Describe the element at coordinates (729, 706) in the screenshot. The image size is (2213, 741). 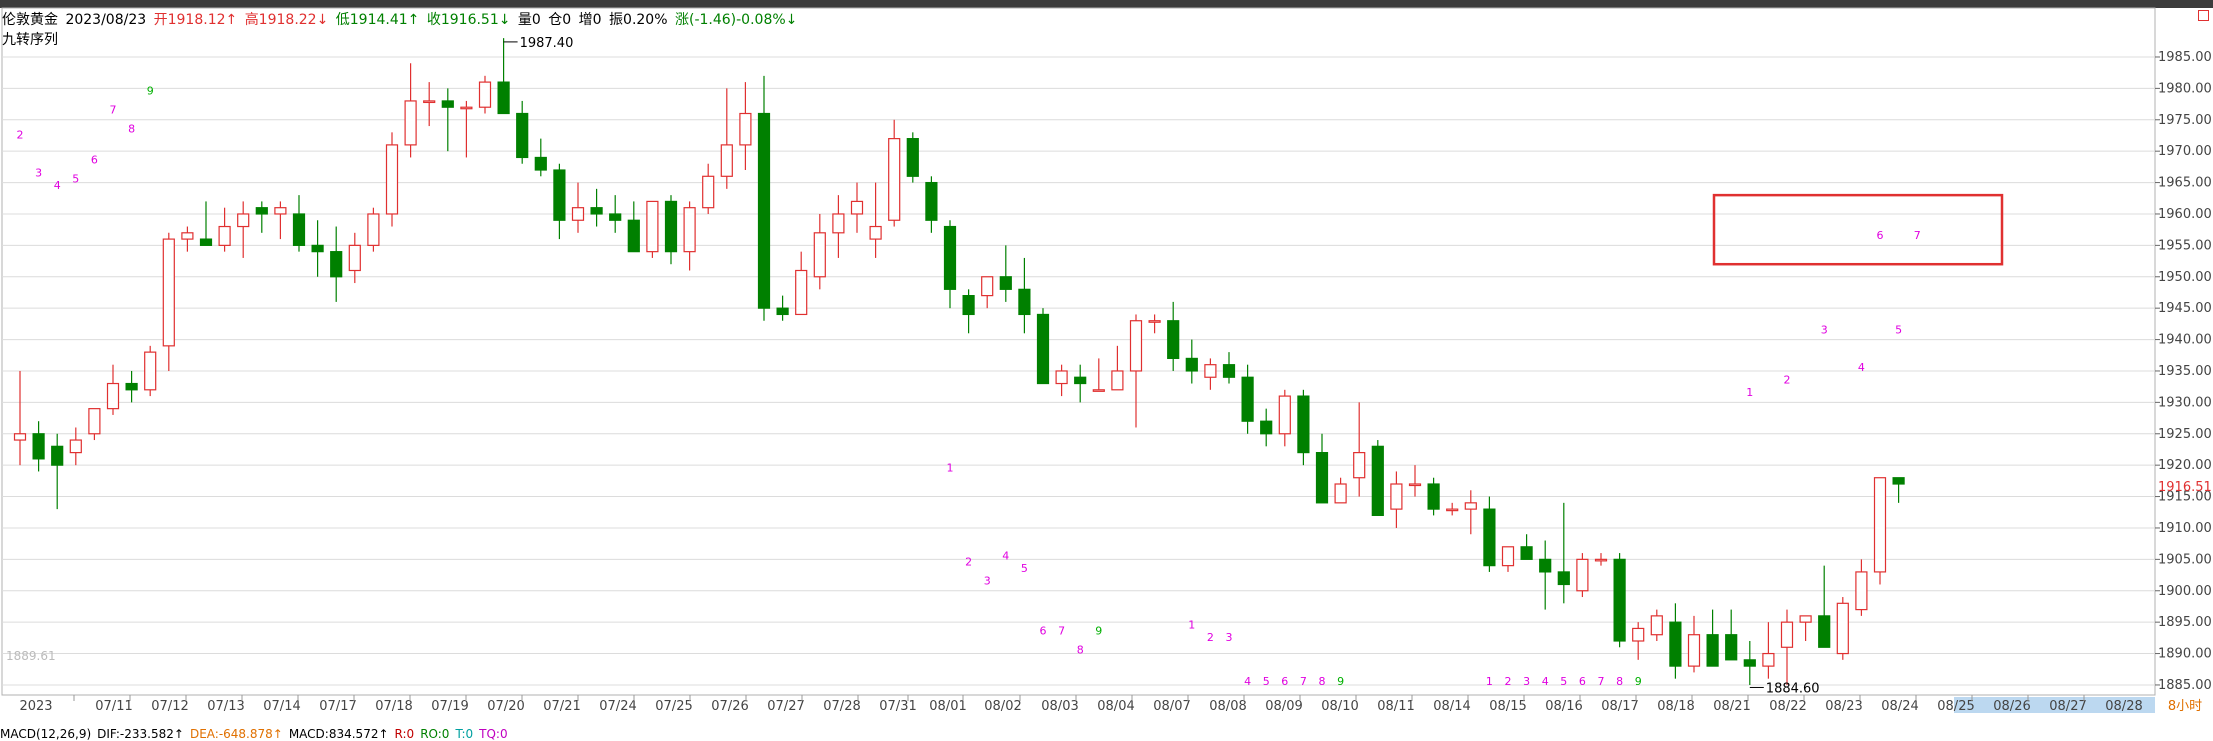
I see `x-tick-label: 07/26` at that location.